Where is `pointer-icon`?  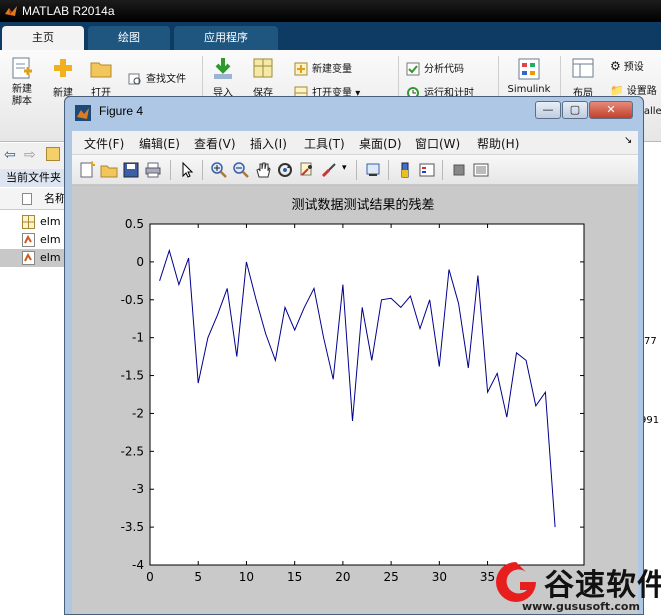 pointer-icon is located at coordinates (187, 170).